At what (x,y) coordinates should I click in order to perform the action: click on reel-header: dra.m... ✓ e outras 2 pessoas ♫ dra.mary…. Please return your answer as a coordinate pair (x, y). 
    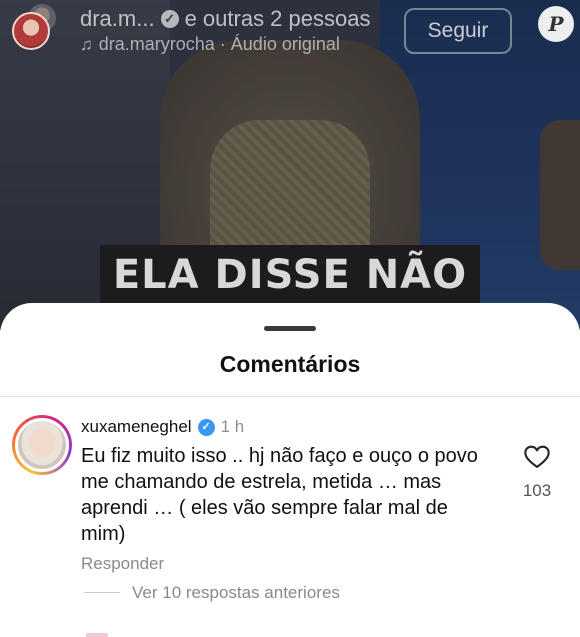
    Looking at the image, I should click on (290, 30).